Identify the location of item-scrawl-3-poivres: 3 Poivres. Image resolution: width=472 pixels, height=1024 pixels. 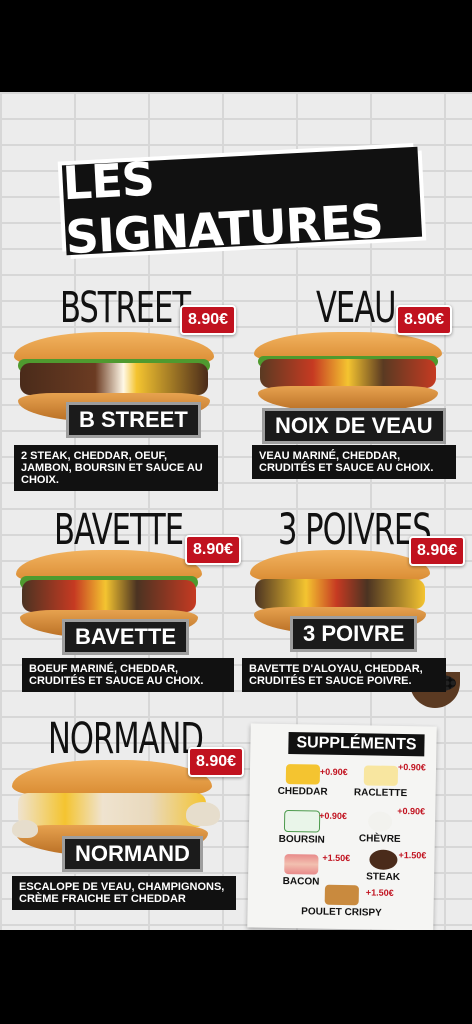
(355, 530).